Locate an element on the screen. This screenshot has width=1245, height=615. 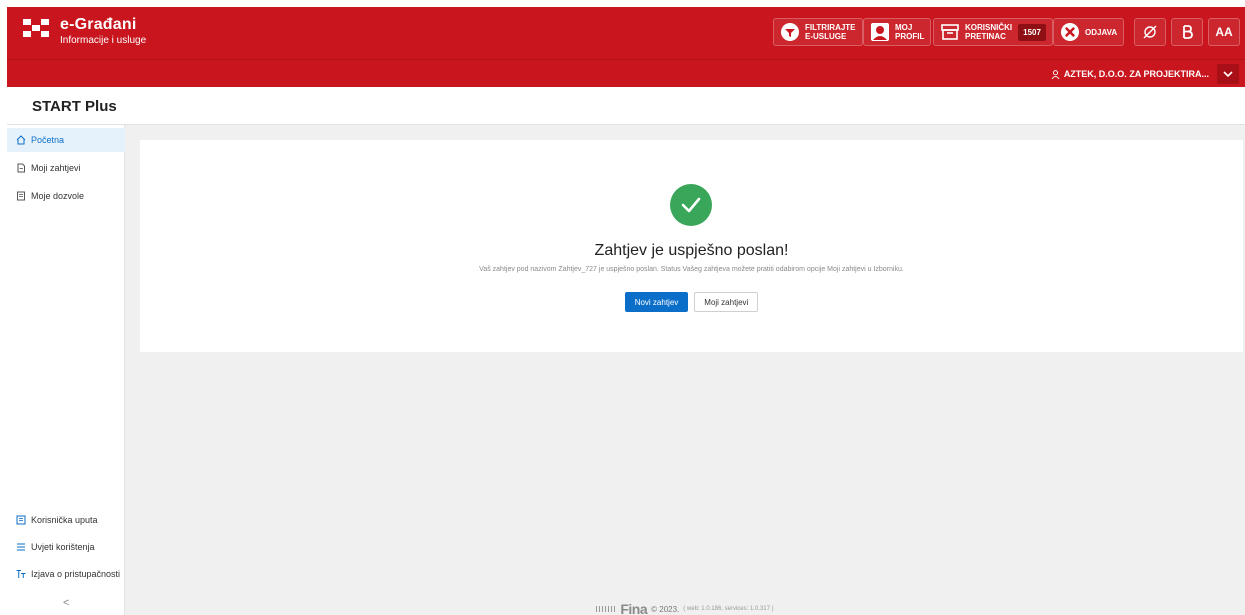
user-menu-toggle is located at coordinates (1228, 74).